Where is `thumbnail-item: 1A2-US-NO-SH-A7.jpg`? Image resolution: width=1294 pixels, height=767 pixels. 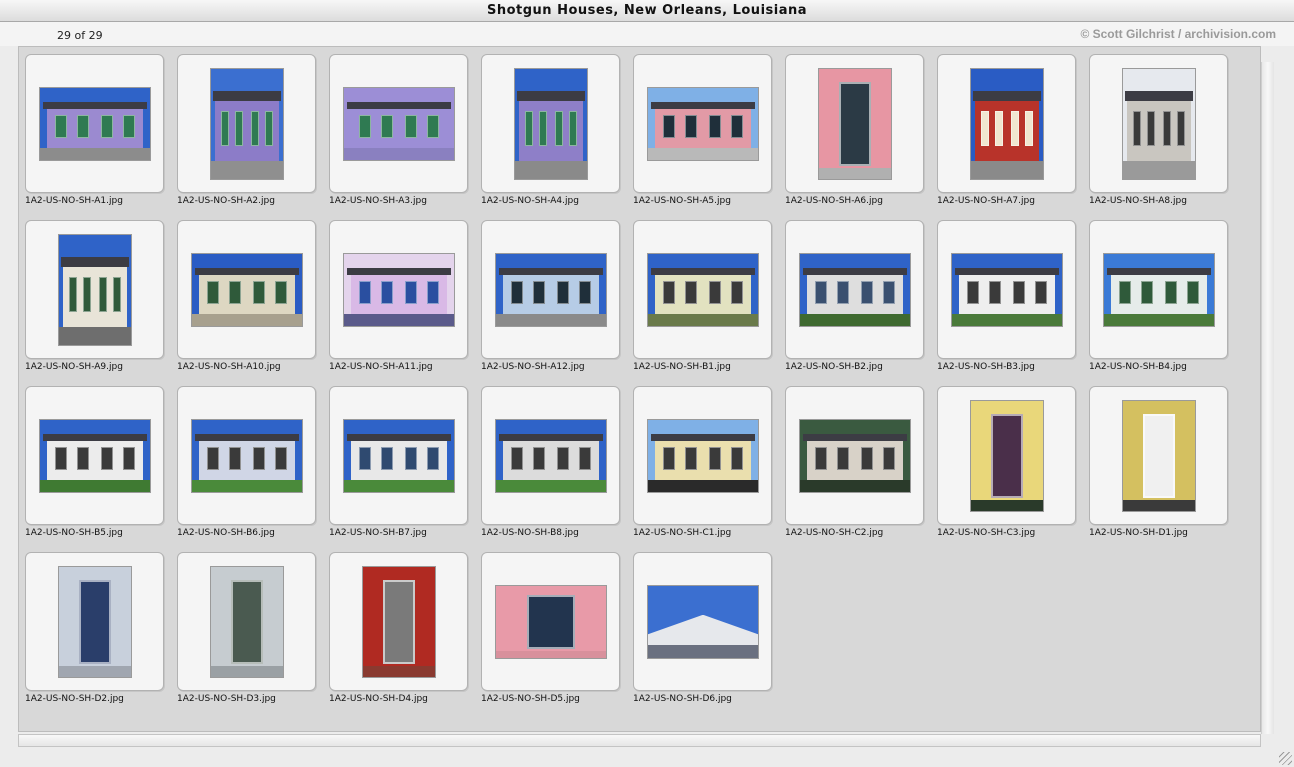 thumbnail-item: 1A2-US-NO-SH-A7.jpg is located at coordinates (1003, 127).